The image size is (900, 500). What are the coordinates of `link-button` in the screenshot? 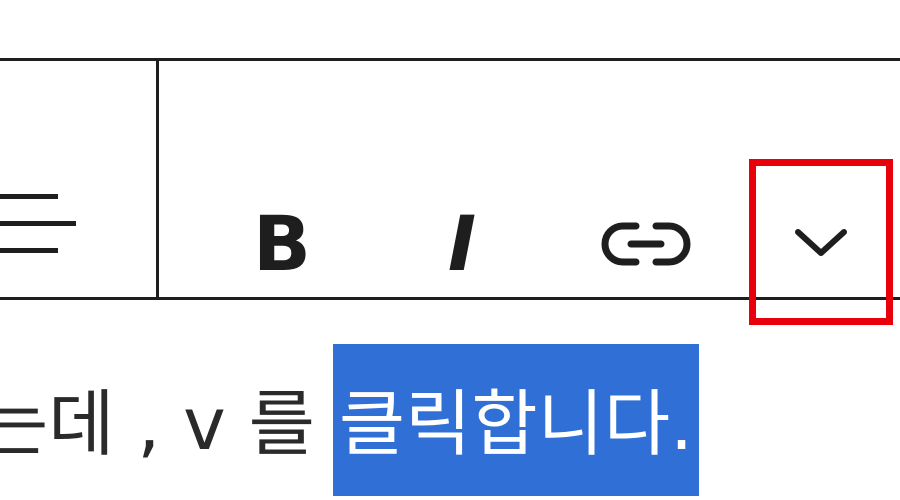 It's located at (646, 244).